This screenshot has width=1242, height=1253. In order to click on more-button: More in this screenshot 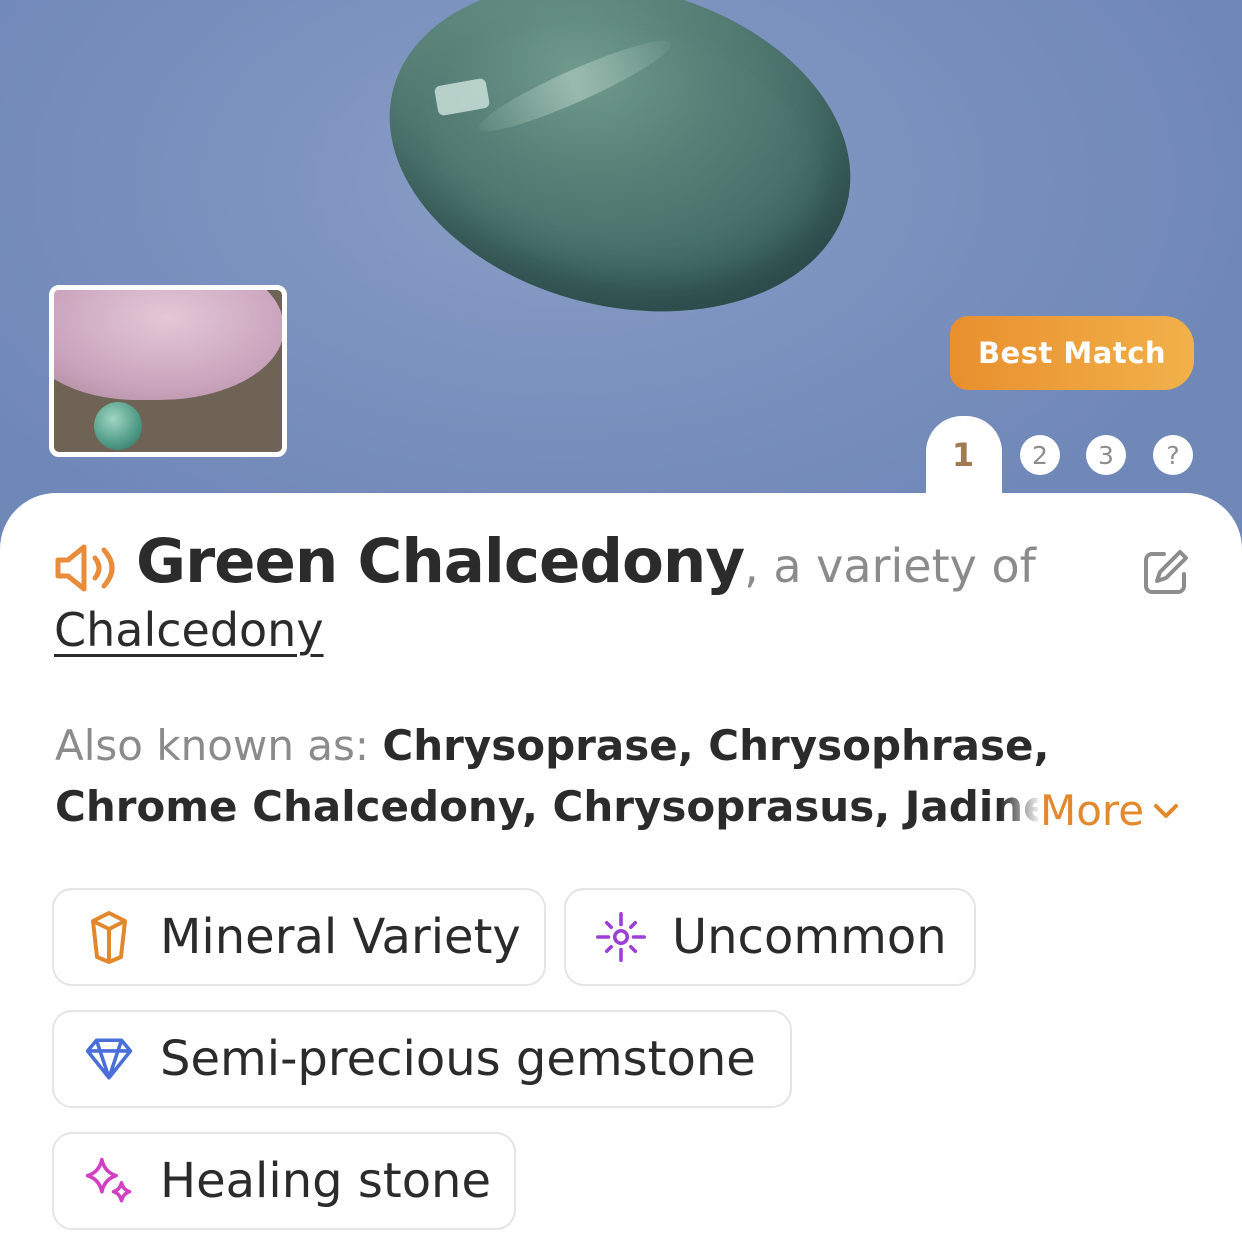, I will do `click(1109, 810)`.